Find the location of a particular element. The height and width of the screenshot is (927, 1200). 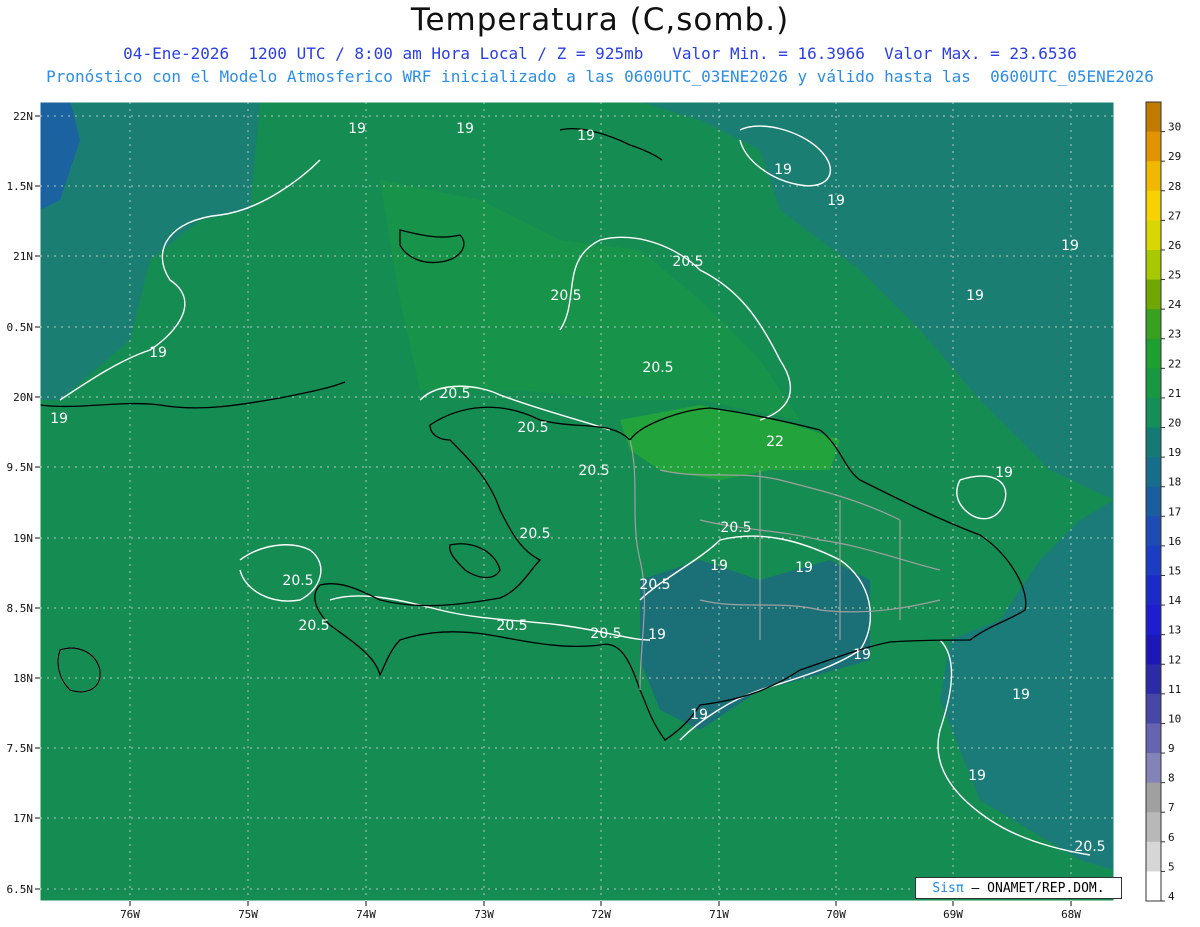

colorbar-label: 6 is located at coordinates (1171, 837).